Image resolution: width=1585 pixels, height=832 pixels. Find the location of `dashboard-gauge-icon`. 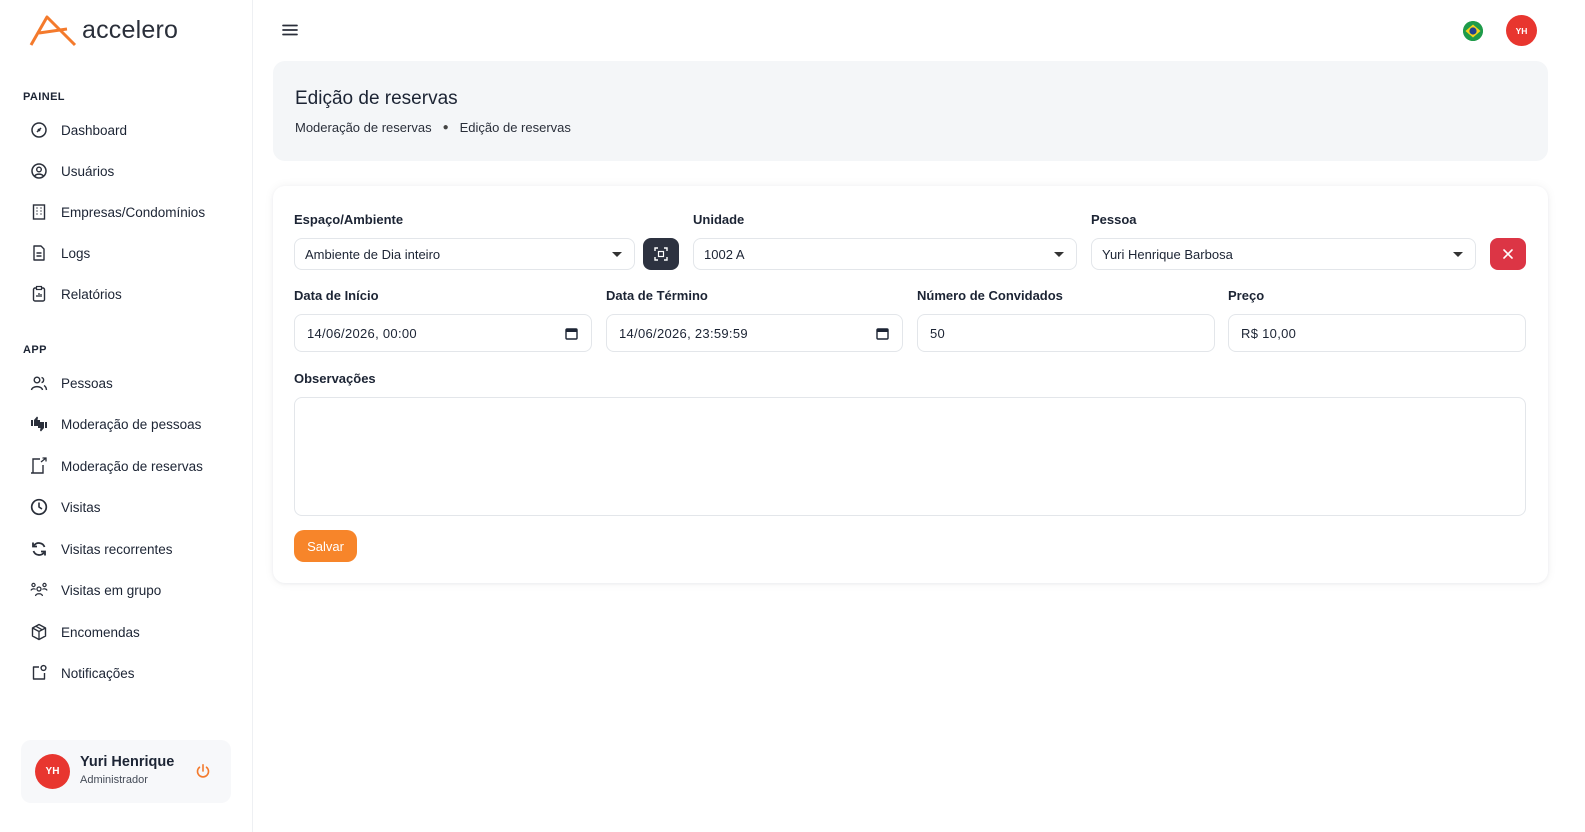

dashboard-gauge-icon is located at coordinates (39, 130).